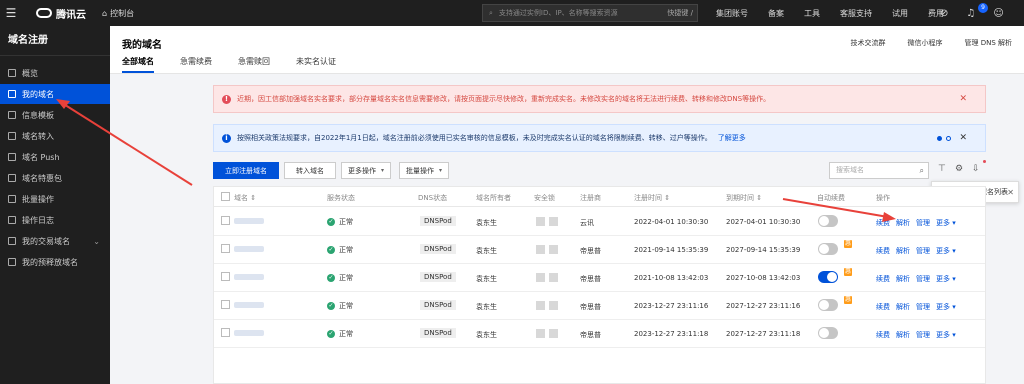  I want to click on col-reg-time: 注册时间 ⇕, so click(652, 198).